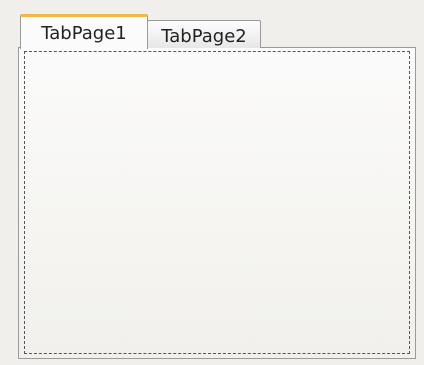  I want to click on tab-tabpage2: TabPage2, so click(204, 34).